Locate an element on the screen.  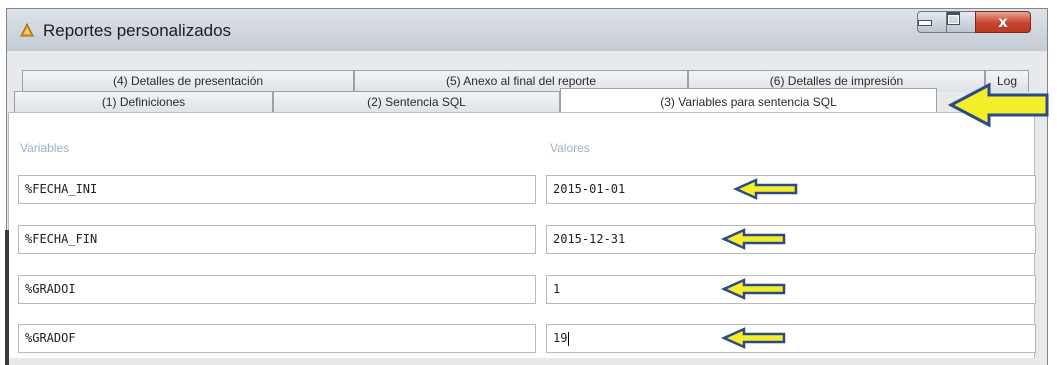
maximize-icon is located at coordinates (953, 18).